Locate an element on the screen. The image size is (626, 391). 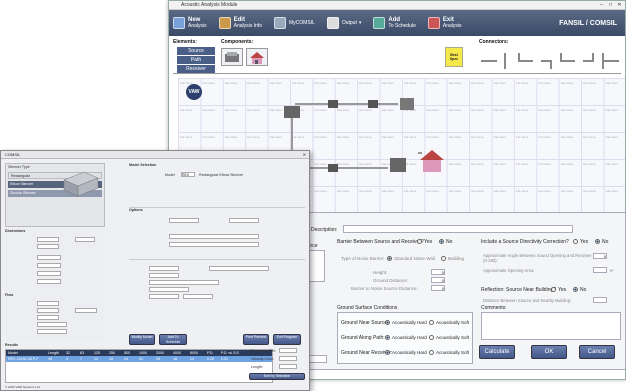
parameters-panel: Dimensions Flow is located at coordinates (55, 285).